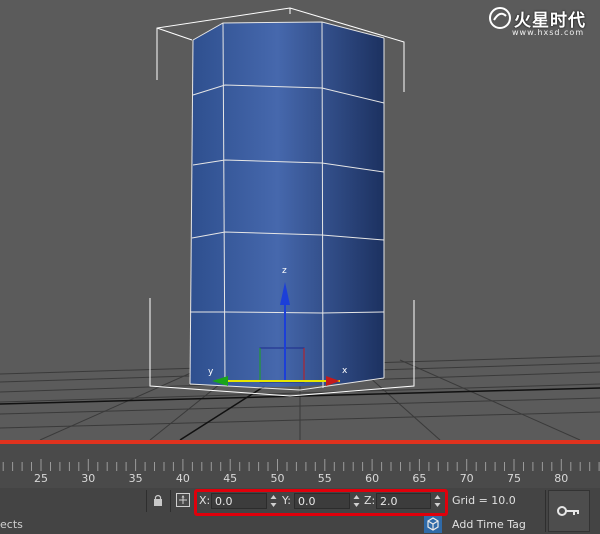  I want to click on time-tag-icon, so click(433, 524).